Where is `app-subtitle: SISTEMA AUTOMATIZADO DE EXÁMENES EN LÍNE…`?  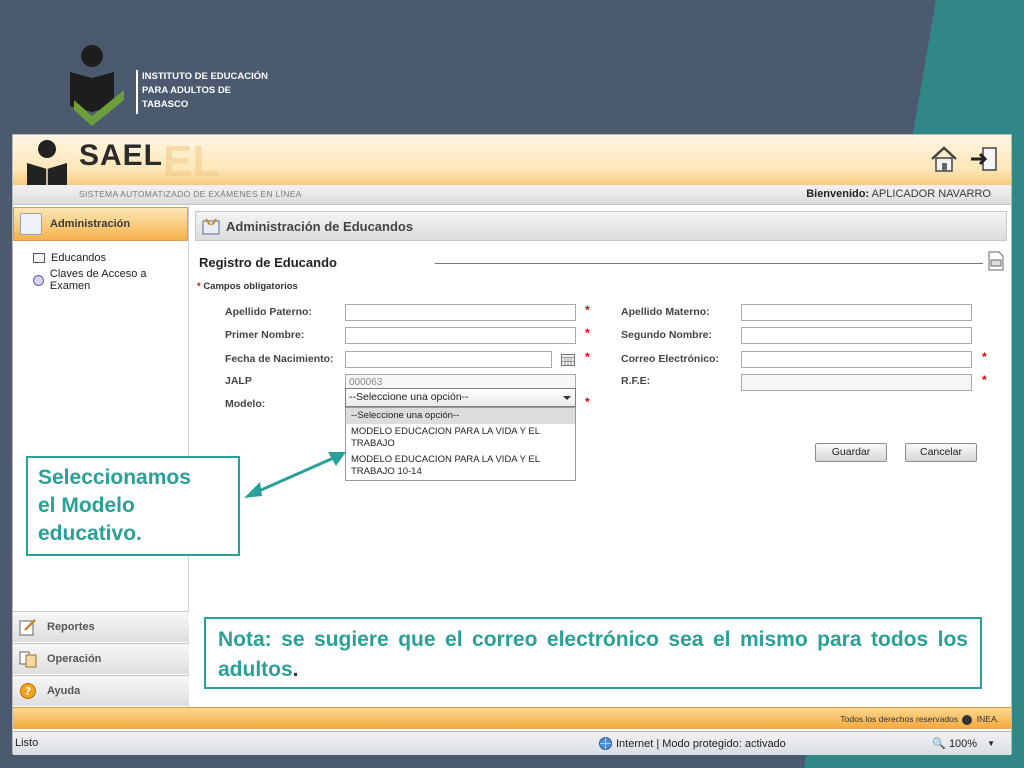 app-subtitle: SISTEMA AUTOMATIZADO DE EXÁMENES EN LÍNE… is located at coordinates (190, 194).